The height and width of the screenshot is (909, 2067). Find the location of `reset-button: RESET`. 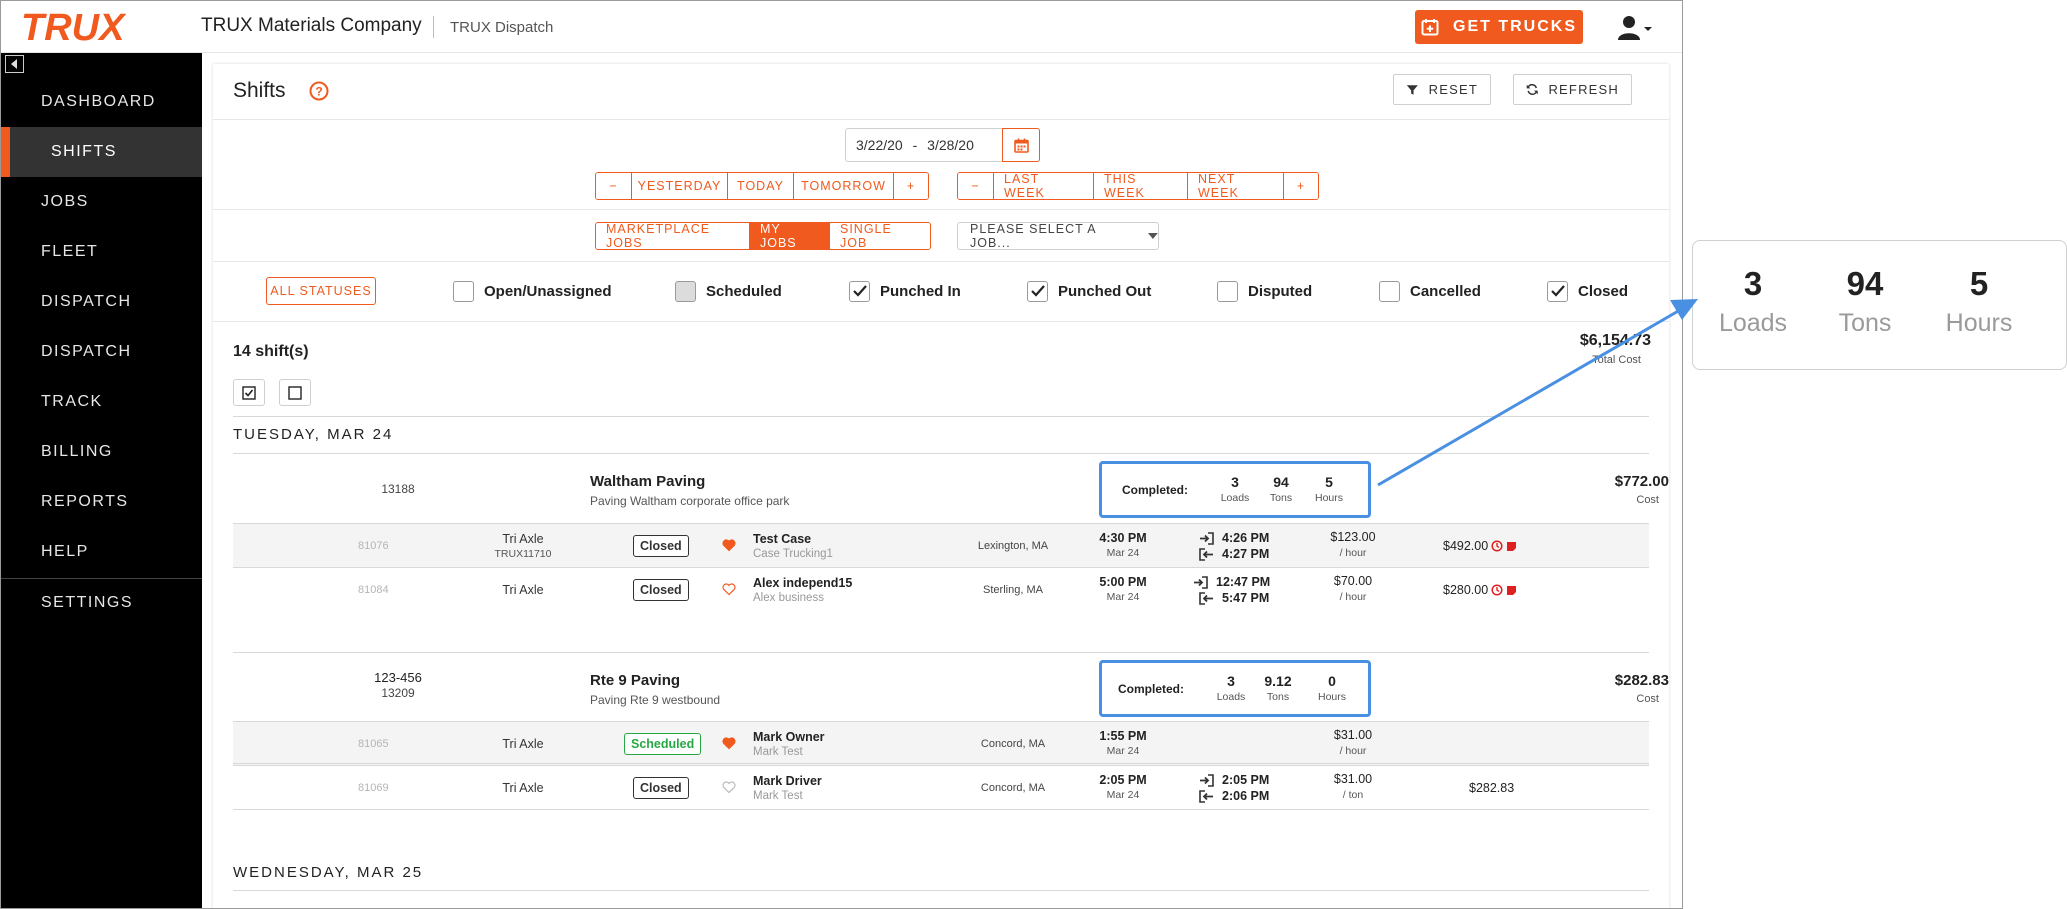

reset-button: RESET is located at coordinates (1442, 89).